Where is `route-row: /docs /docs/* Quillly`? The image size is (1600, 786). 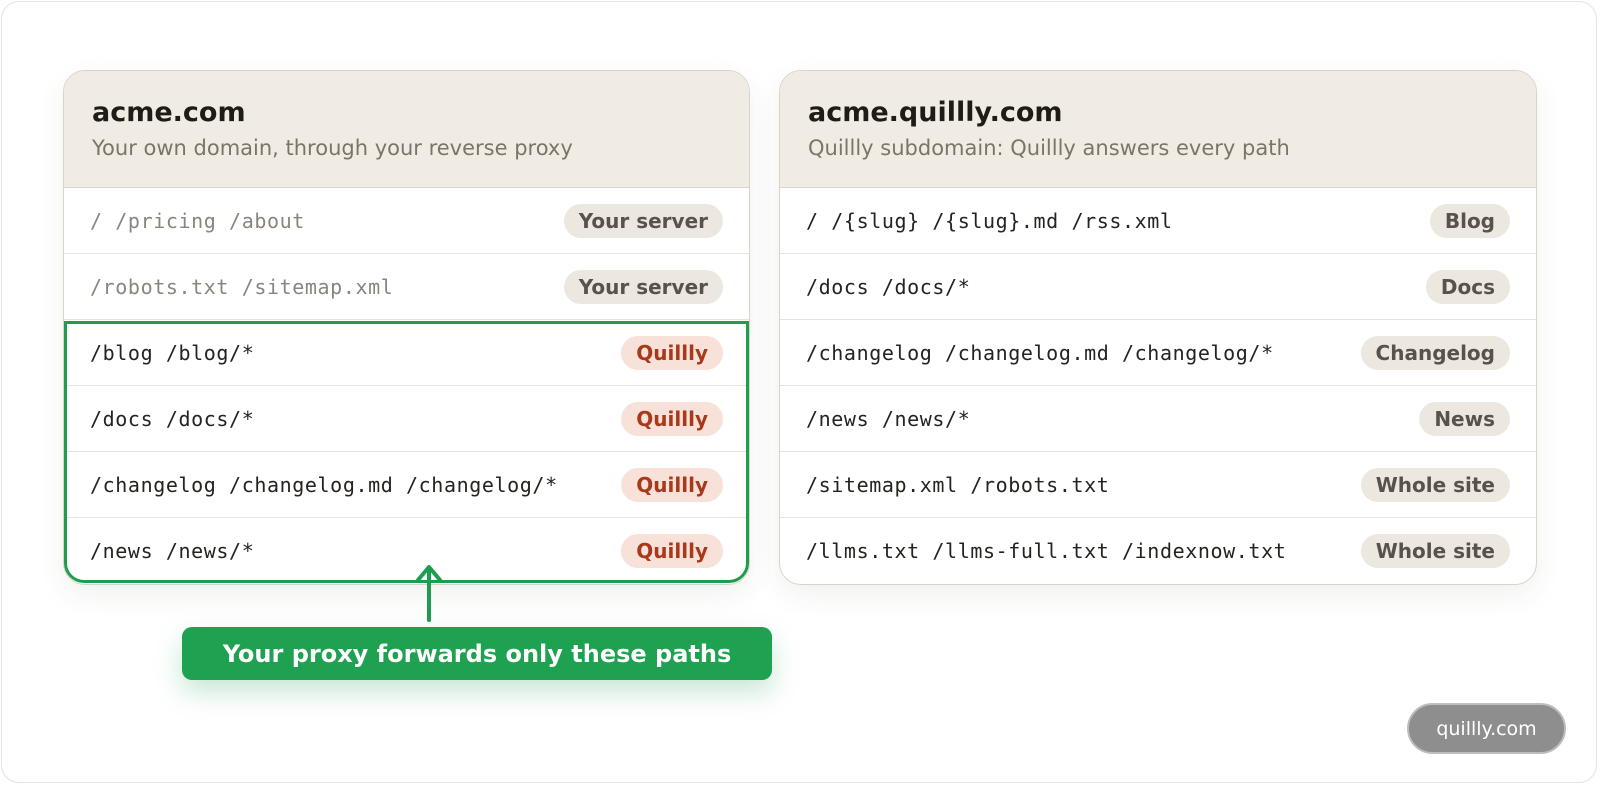 route-row: /docs /docs/* Quillly is located at coordinates (406, 419).